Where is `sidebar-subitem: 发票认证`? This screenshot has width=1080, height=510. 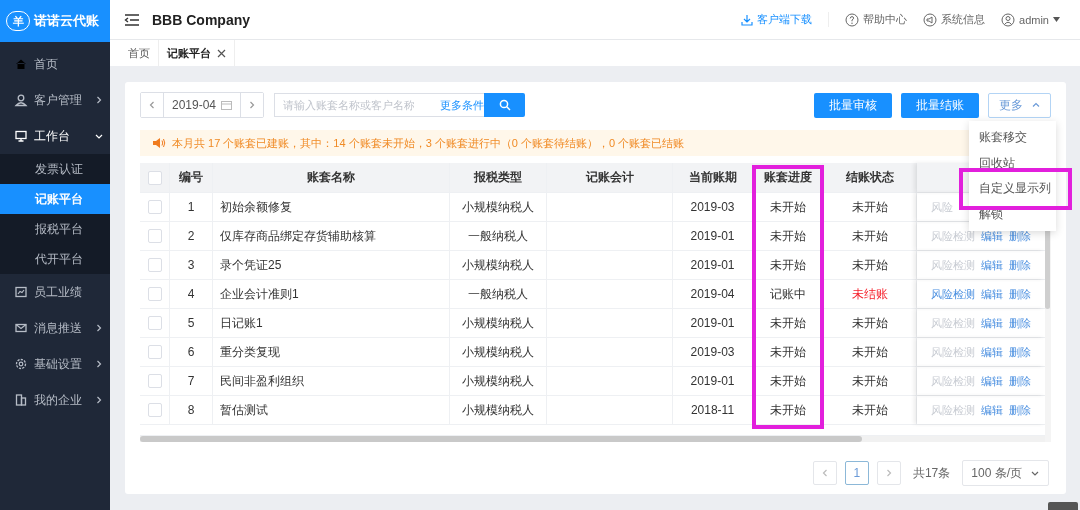
sidebar-subitem: 发票认证 is located at coordinates (55, 169).